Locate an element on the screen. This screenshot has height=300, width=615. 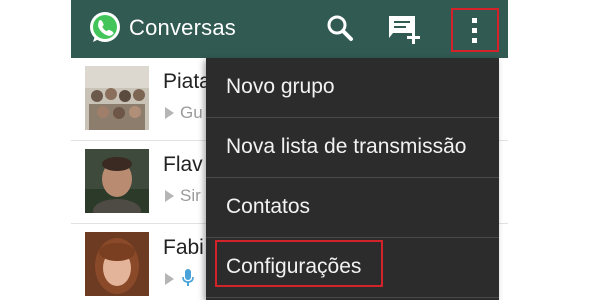
app-bar: Conversas is located at coordinates (289, 29).